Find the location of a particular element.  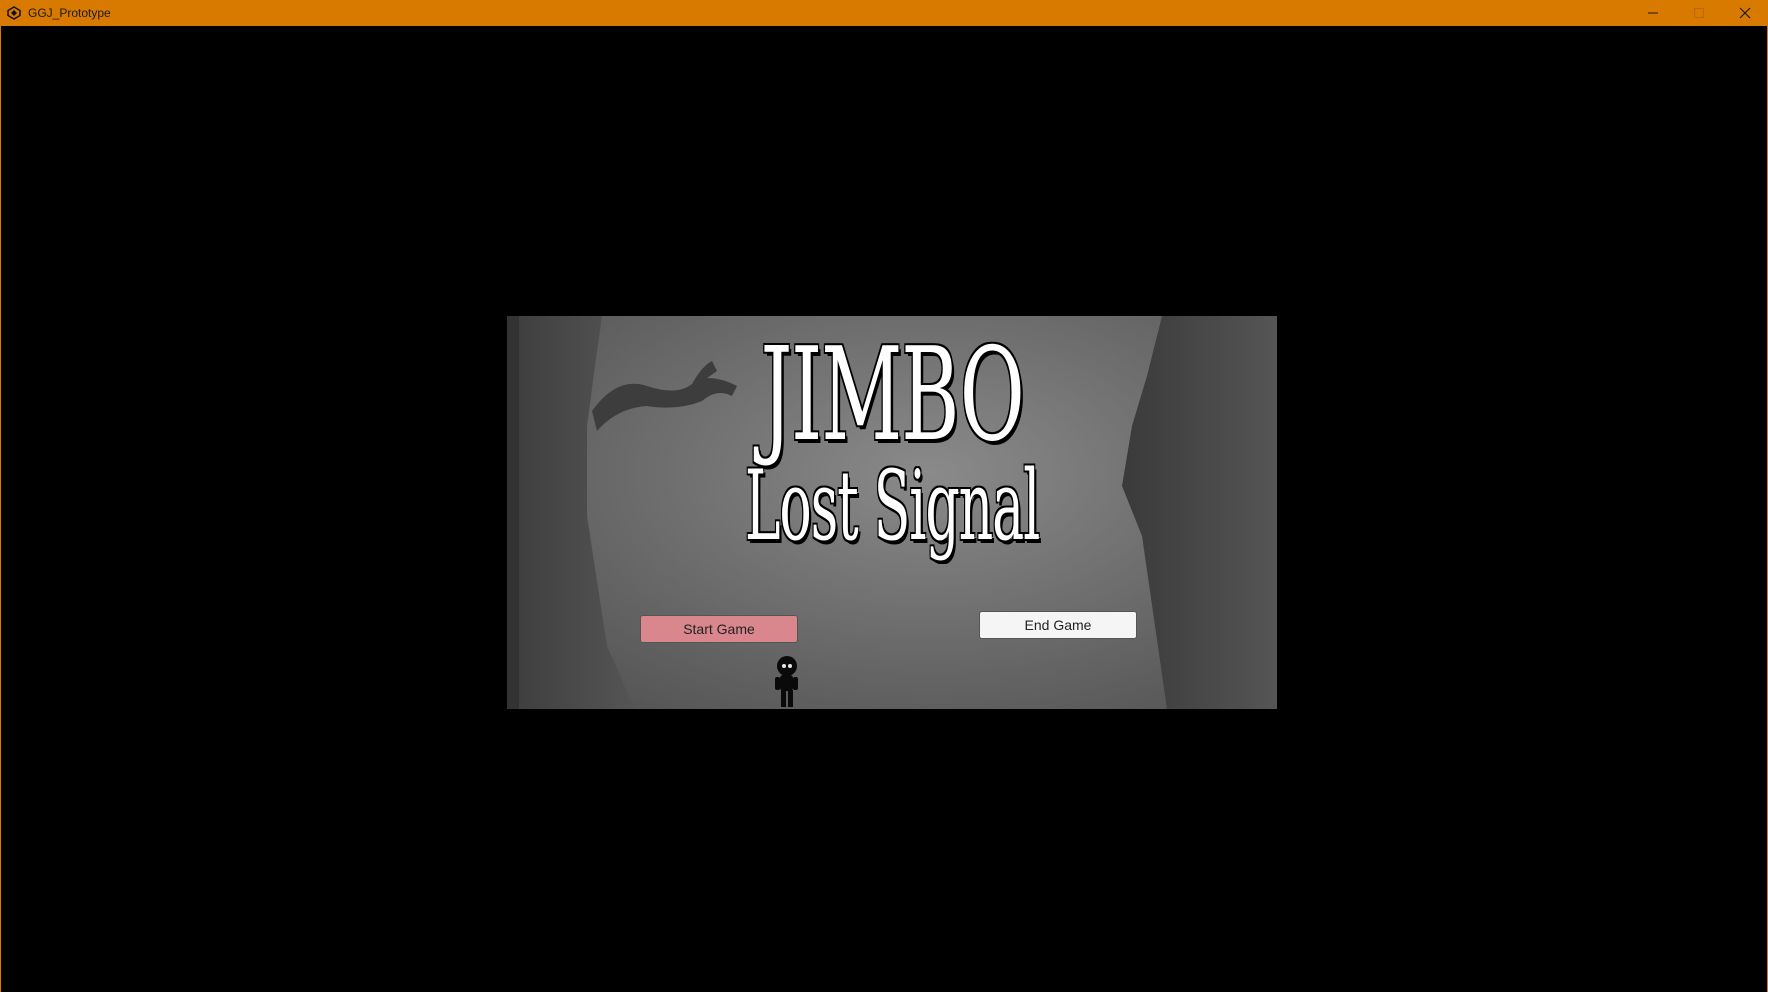

maximize-button is located at coordinates (1699, 13).